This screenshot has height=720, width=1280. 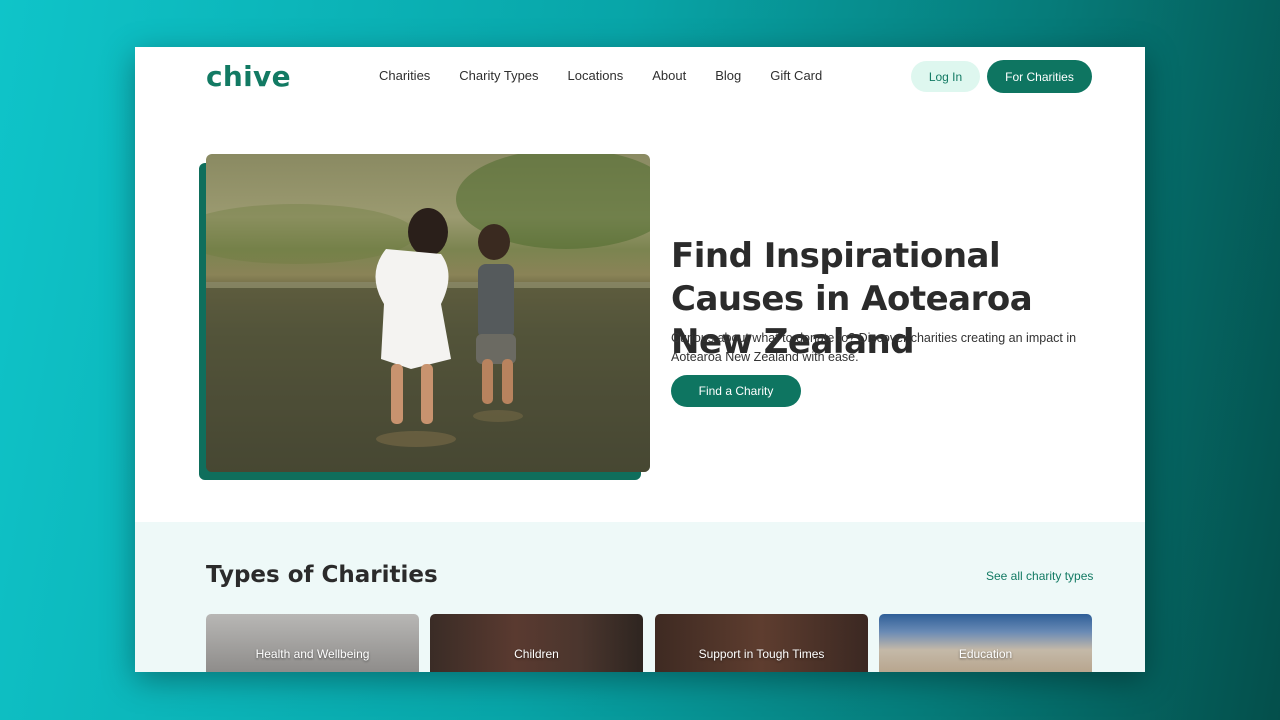 I want to click on card-label: Health and Wellbeing, so click(x=312, y=654).